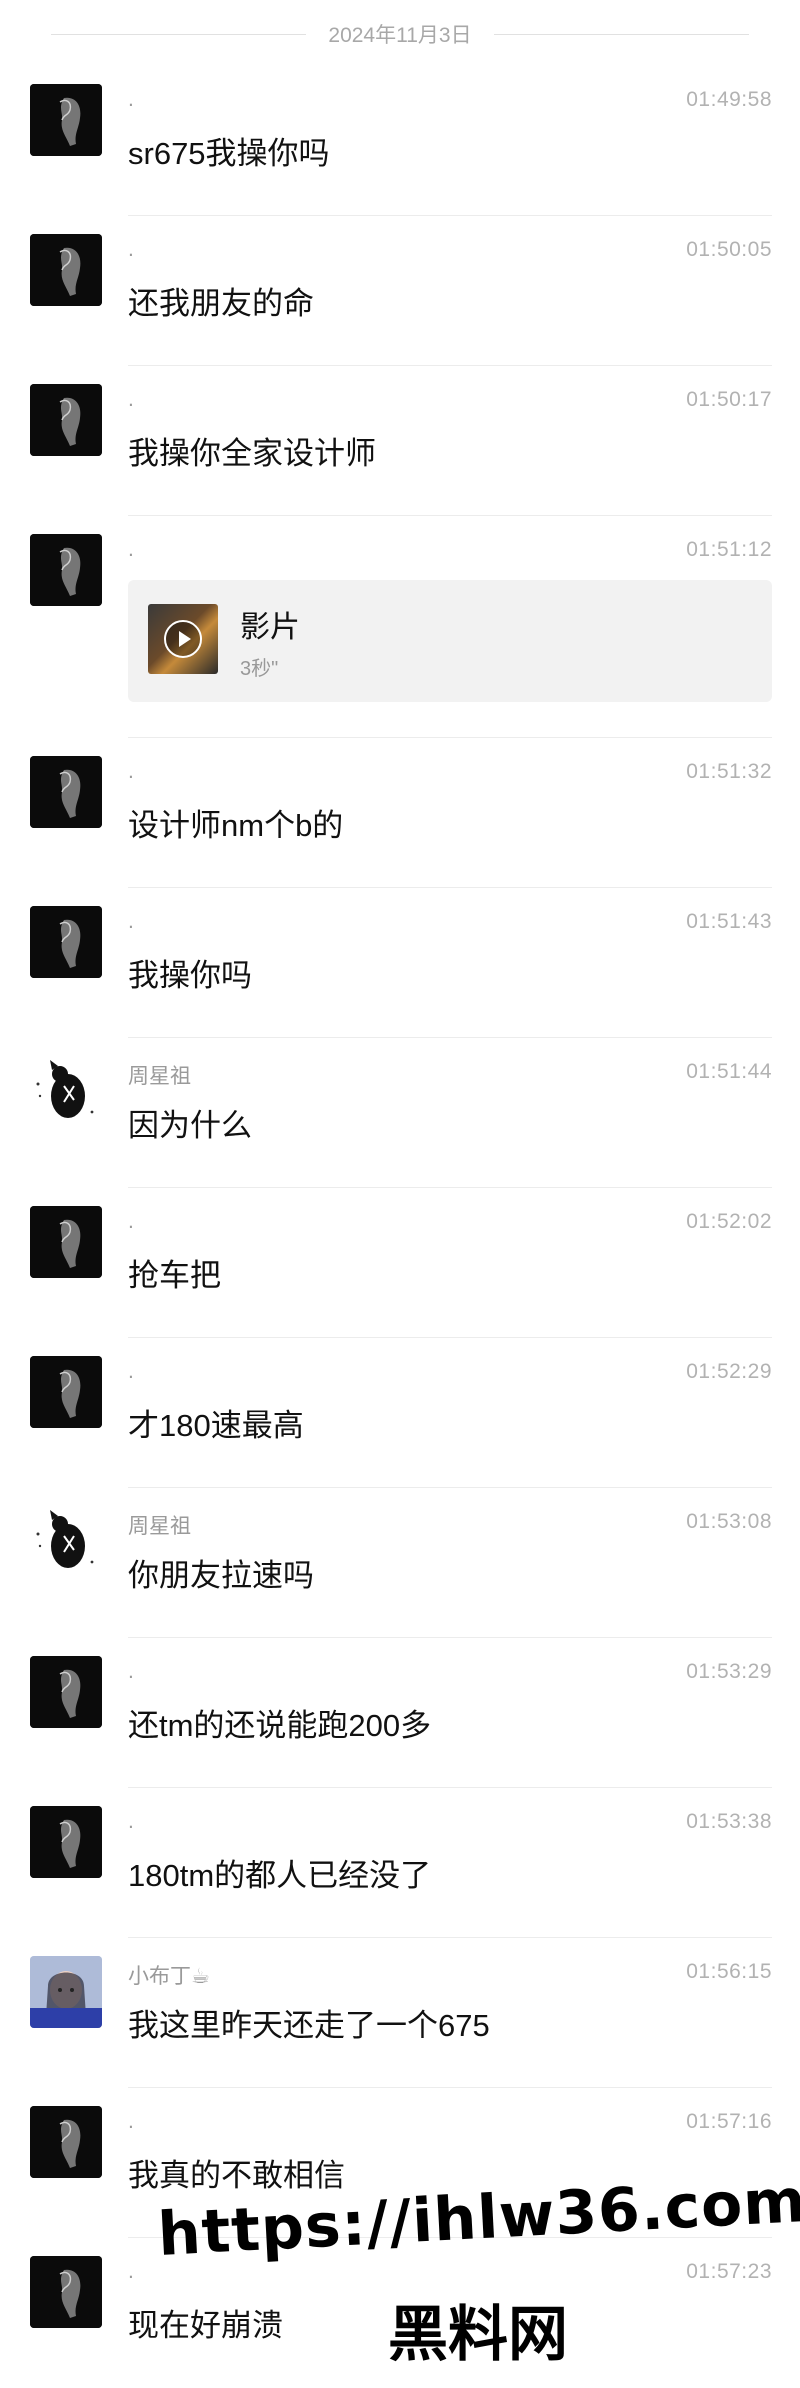  What do you see at coordinates (216, 1422) in the screenshot?
I see `message-text: 才180速最高` at bounding box center [216, 1422].